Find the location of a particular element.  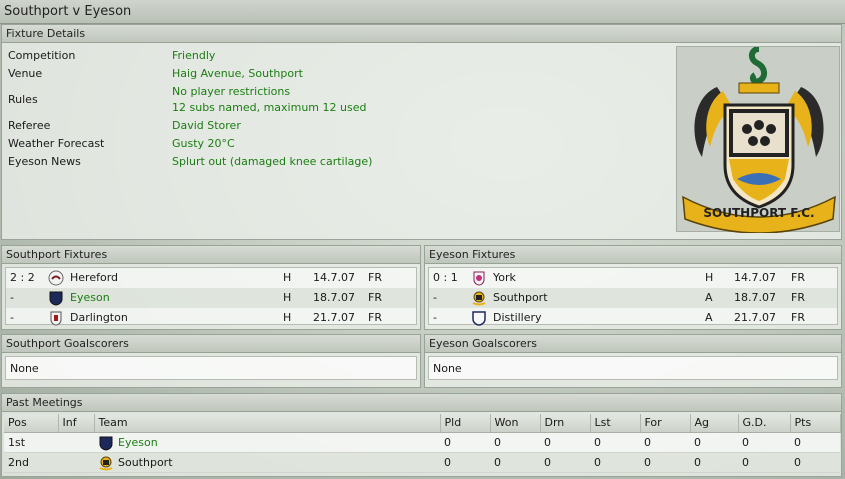

southport-fixtures-header: Southport Fixtures is located at coordinates (211, 255).